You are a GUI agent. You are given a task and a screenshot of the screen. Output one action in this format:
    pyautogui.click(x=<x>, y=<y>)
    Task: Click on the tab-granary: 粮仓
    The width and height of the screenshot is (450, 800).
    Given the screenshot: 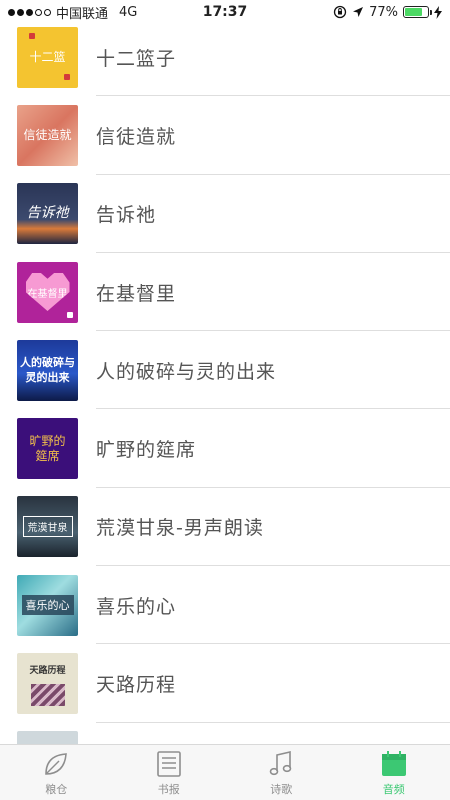 What is the action you would take?
    pyautogui.click(x=56, y=772)
    